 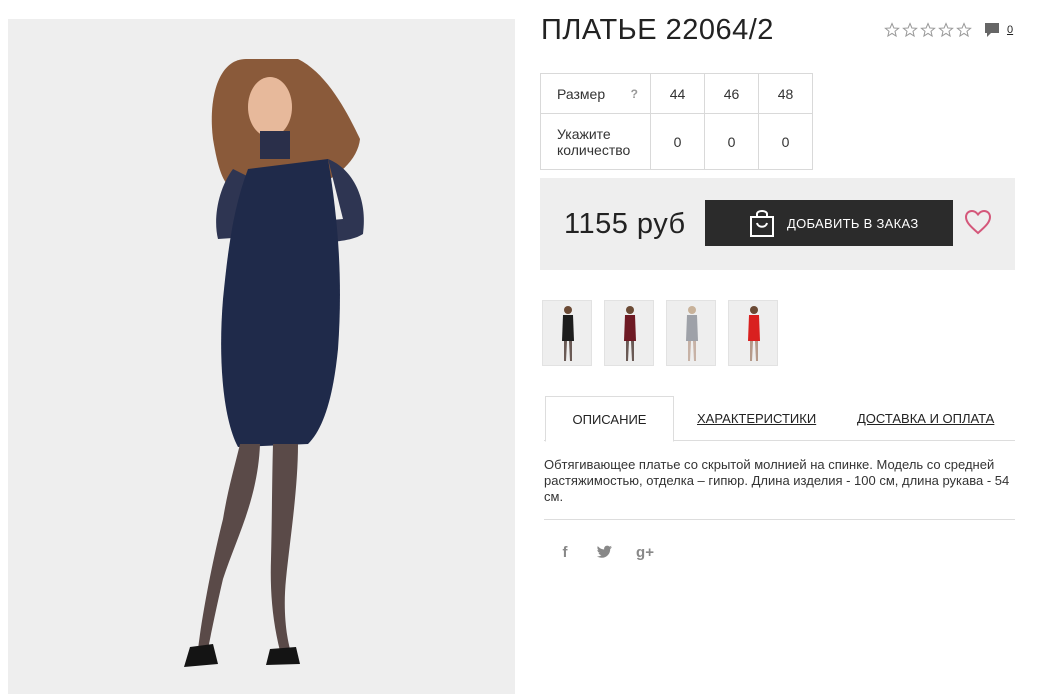 I want to click on product-title: ПЛАТЬЕ 22064/2, so click(x=657, y=30).